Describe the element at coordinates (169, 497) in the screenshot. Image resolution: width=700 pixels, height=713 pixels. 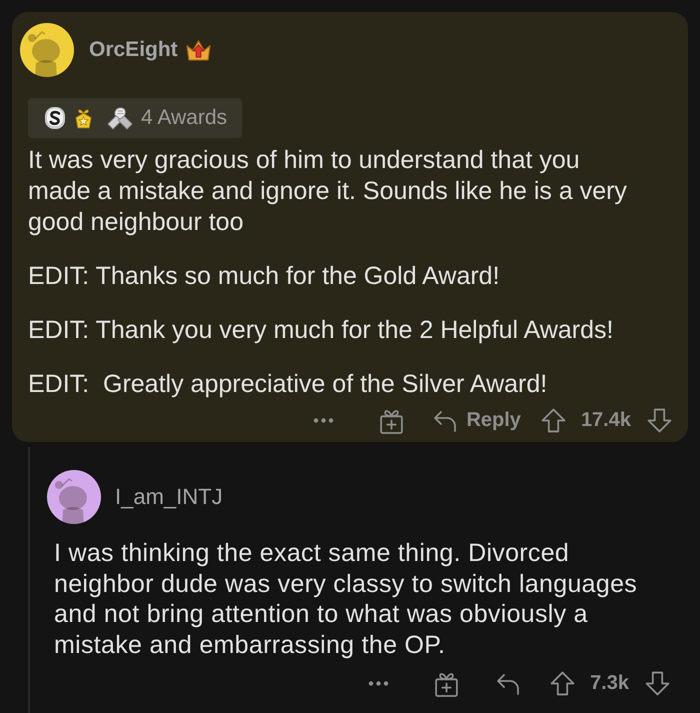
I see `username: I_am_INTJ` at that location.